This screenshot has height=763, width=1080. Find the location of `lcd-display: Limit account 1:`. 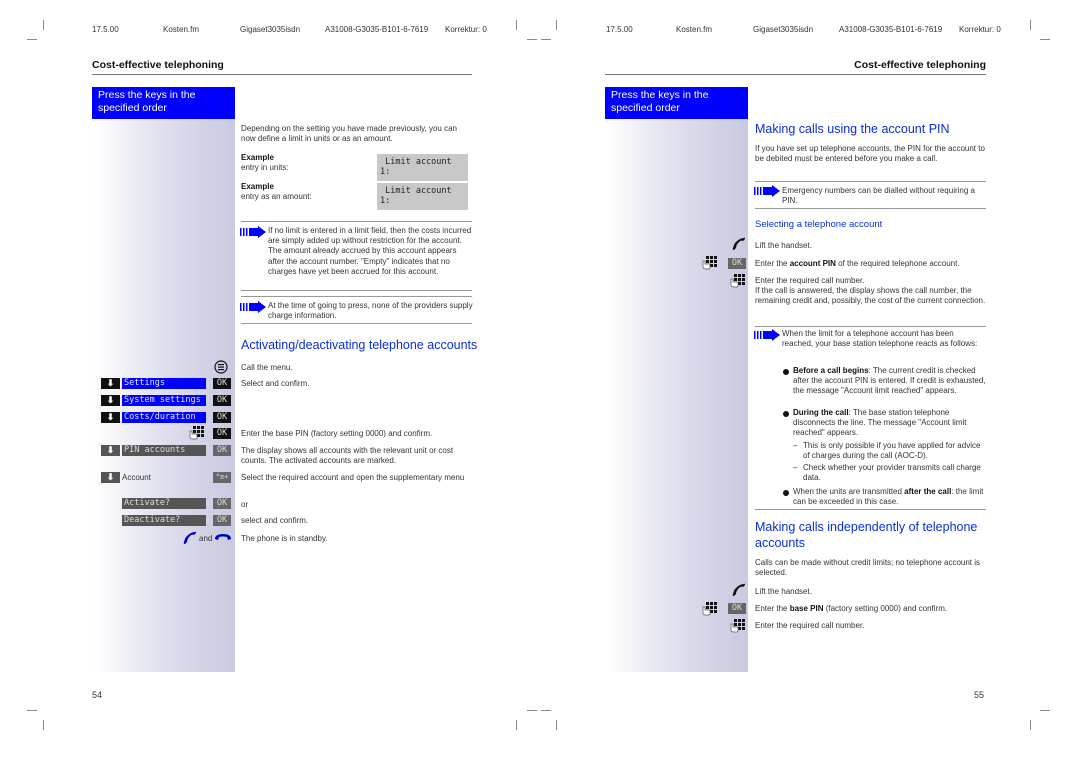

lcd-display: Limit account 1: is located at coordinates (422, 196).